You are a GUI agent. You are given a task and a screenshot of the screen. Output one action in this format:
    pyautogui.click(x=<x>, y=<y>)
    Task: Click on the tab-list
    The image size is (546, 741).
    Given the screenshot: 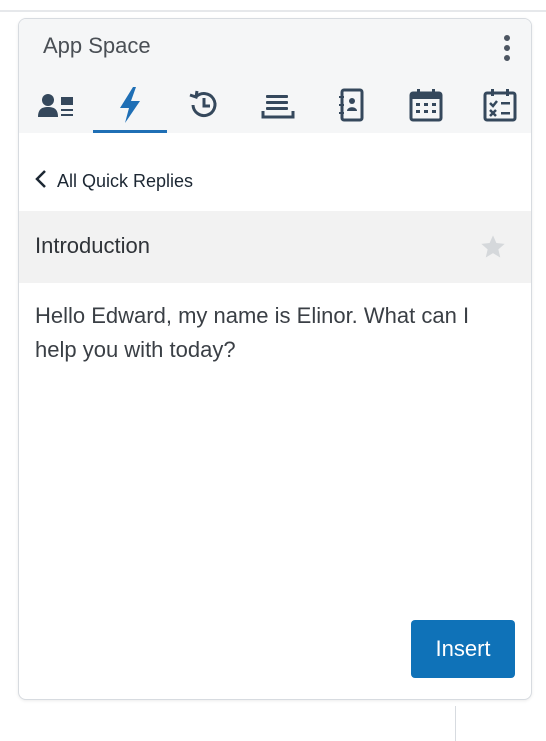 What is the action you would take?
    pyautogui.click(x=278, y=107)
    